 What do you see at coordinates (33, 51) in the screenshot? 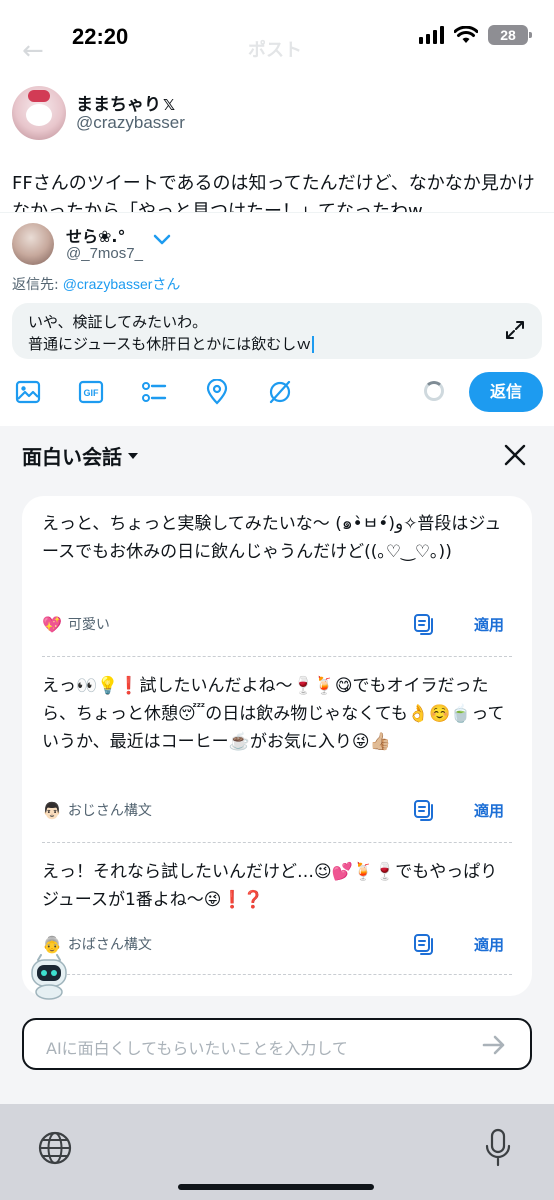
I see `back-arrow-icon: ←` at bounding box center [33, 51].